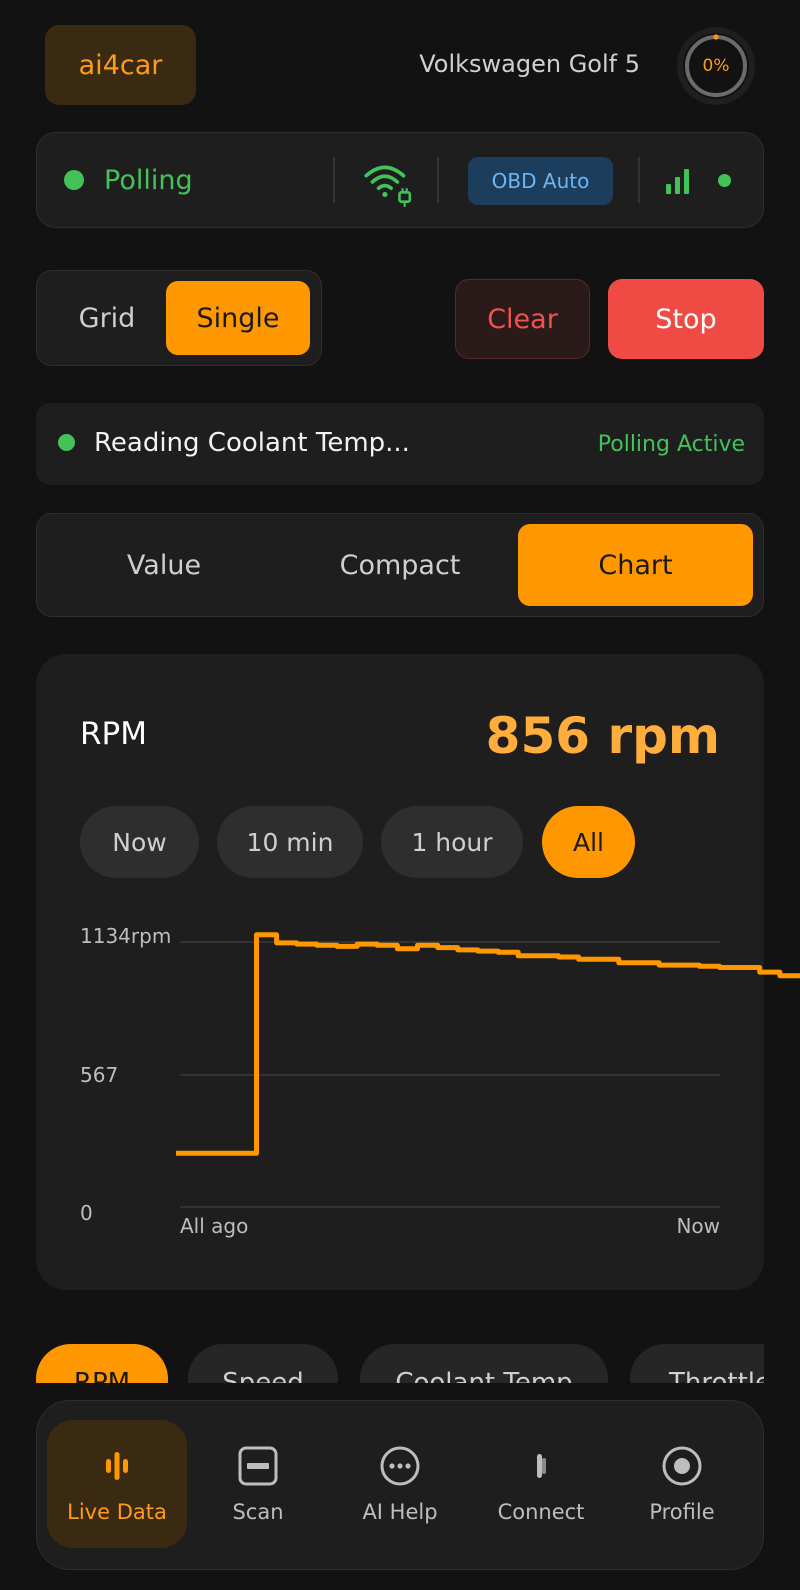  Describe the element at coordinates (148, 180) in the screenshot. I see `polling-status-label: Polling` at that location.